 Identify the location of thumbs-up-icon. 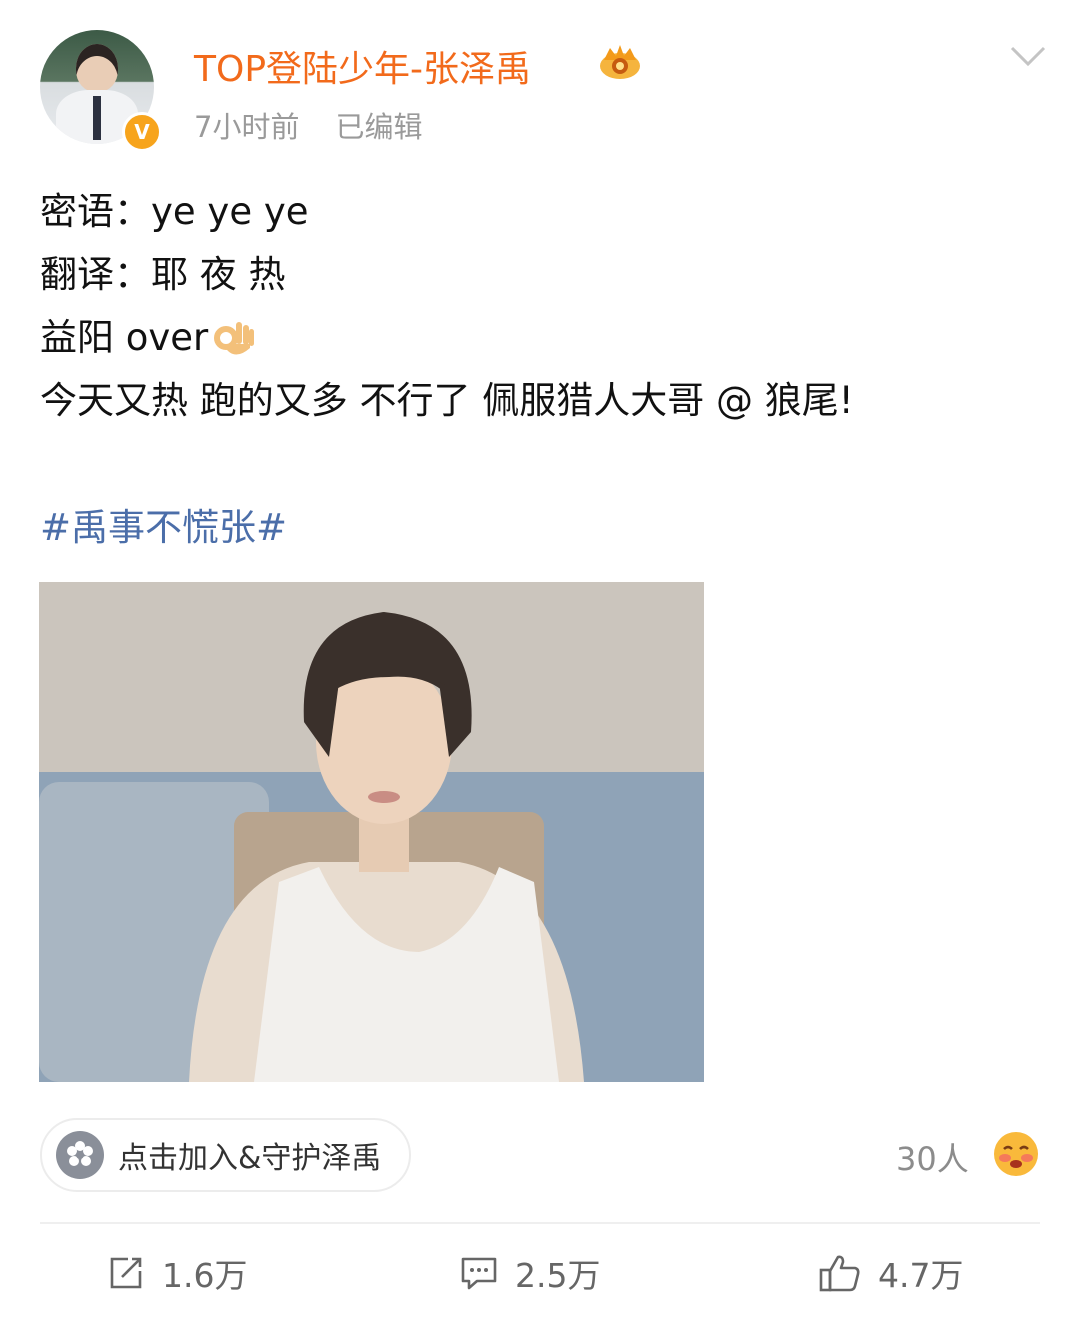
(839, 1273).